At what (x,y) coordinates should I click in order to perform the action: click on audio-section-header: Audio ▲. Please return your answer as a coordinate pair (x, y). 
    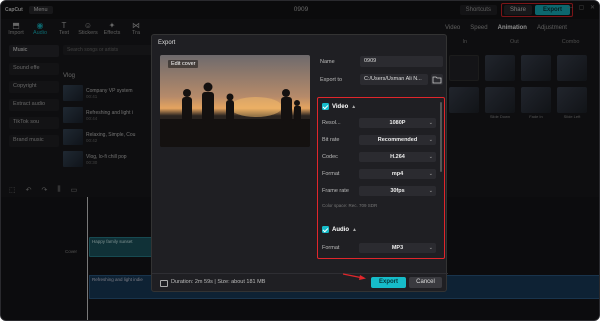
    Looking at the image, I should click on (339, 229).